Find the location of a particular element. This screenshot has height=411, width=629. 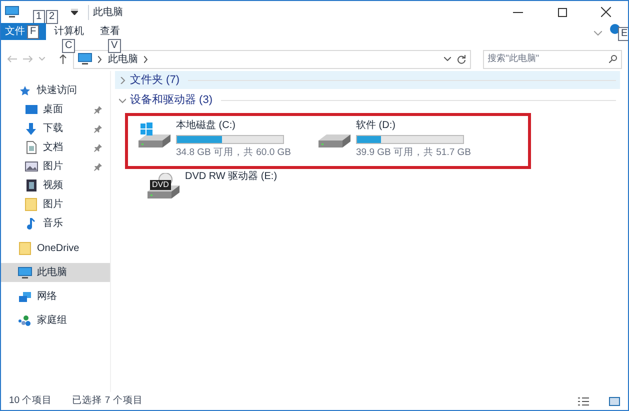

drive-tile: 本地磁盘 (C:) 34.8 GB 可用，共 60.0 GB is located at coordinates (228, 143).